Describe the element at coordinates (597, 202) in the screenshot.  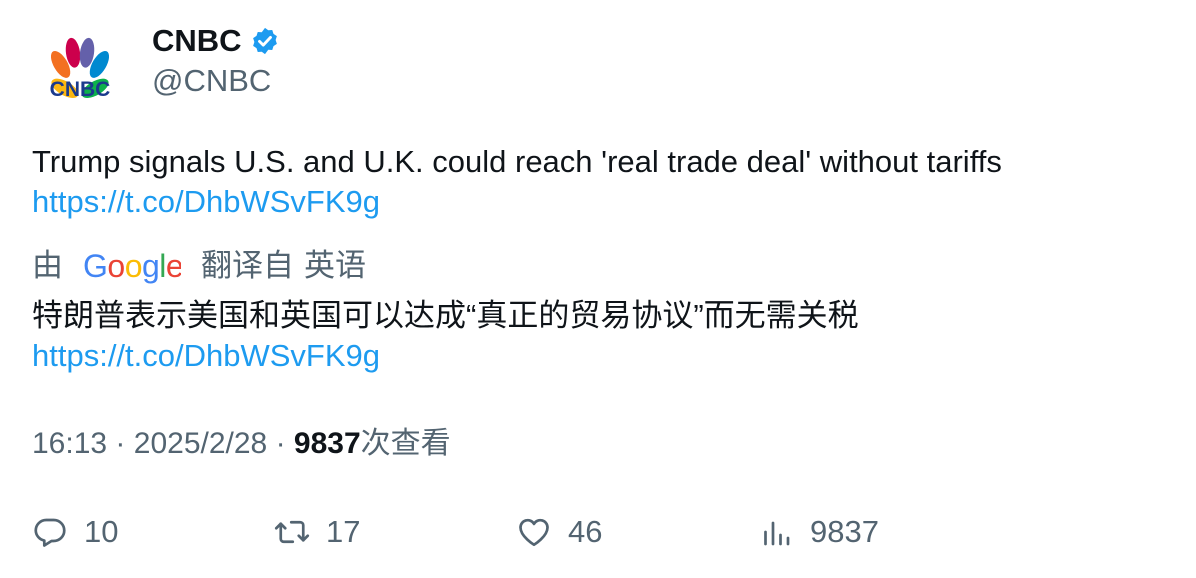
I see `tweet-link: https://t.co/DhbWSvFK9g` at that location.